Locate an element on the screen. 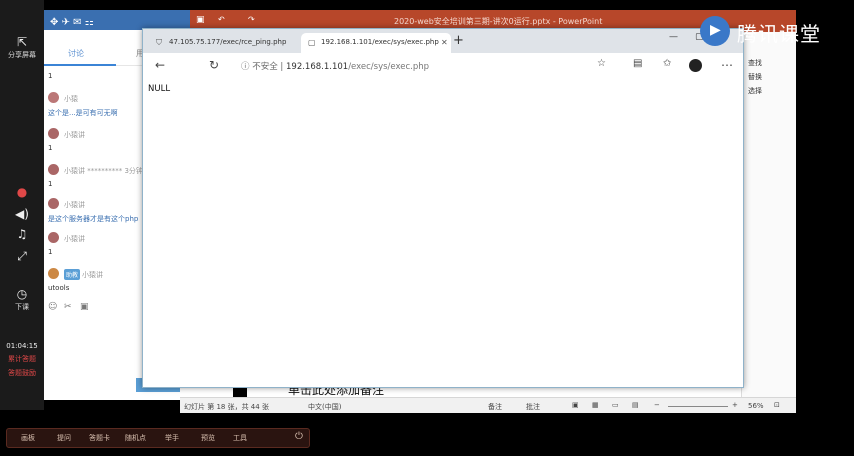 The height and width of the screenshot is (456, 854). notes-toggle: 备注 is located at coordinates (495, 407).